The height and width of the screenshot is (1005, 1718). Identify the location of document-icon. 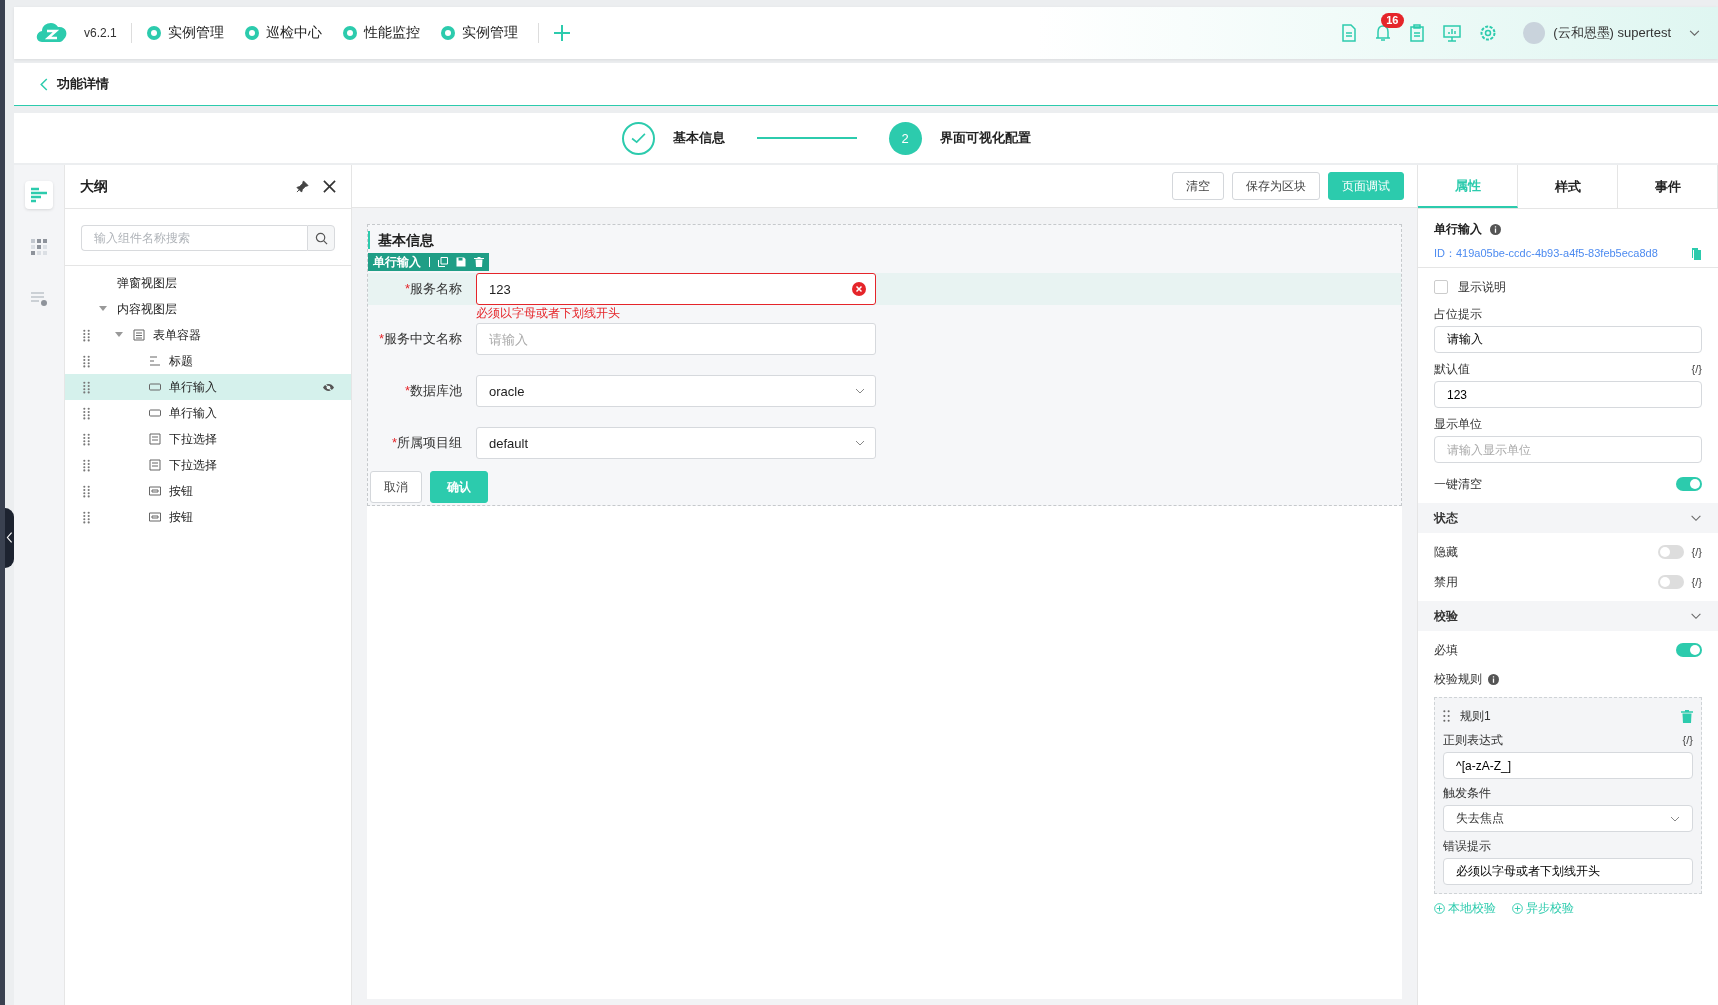
(1349, 33).